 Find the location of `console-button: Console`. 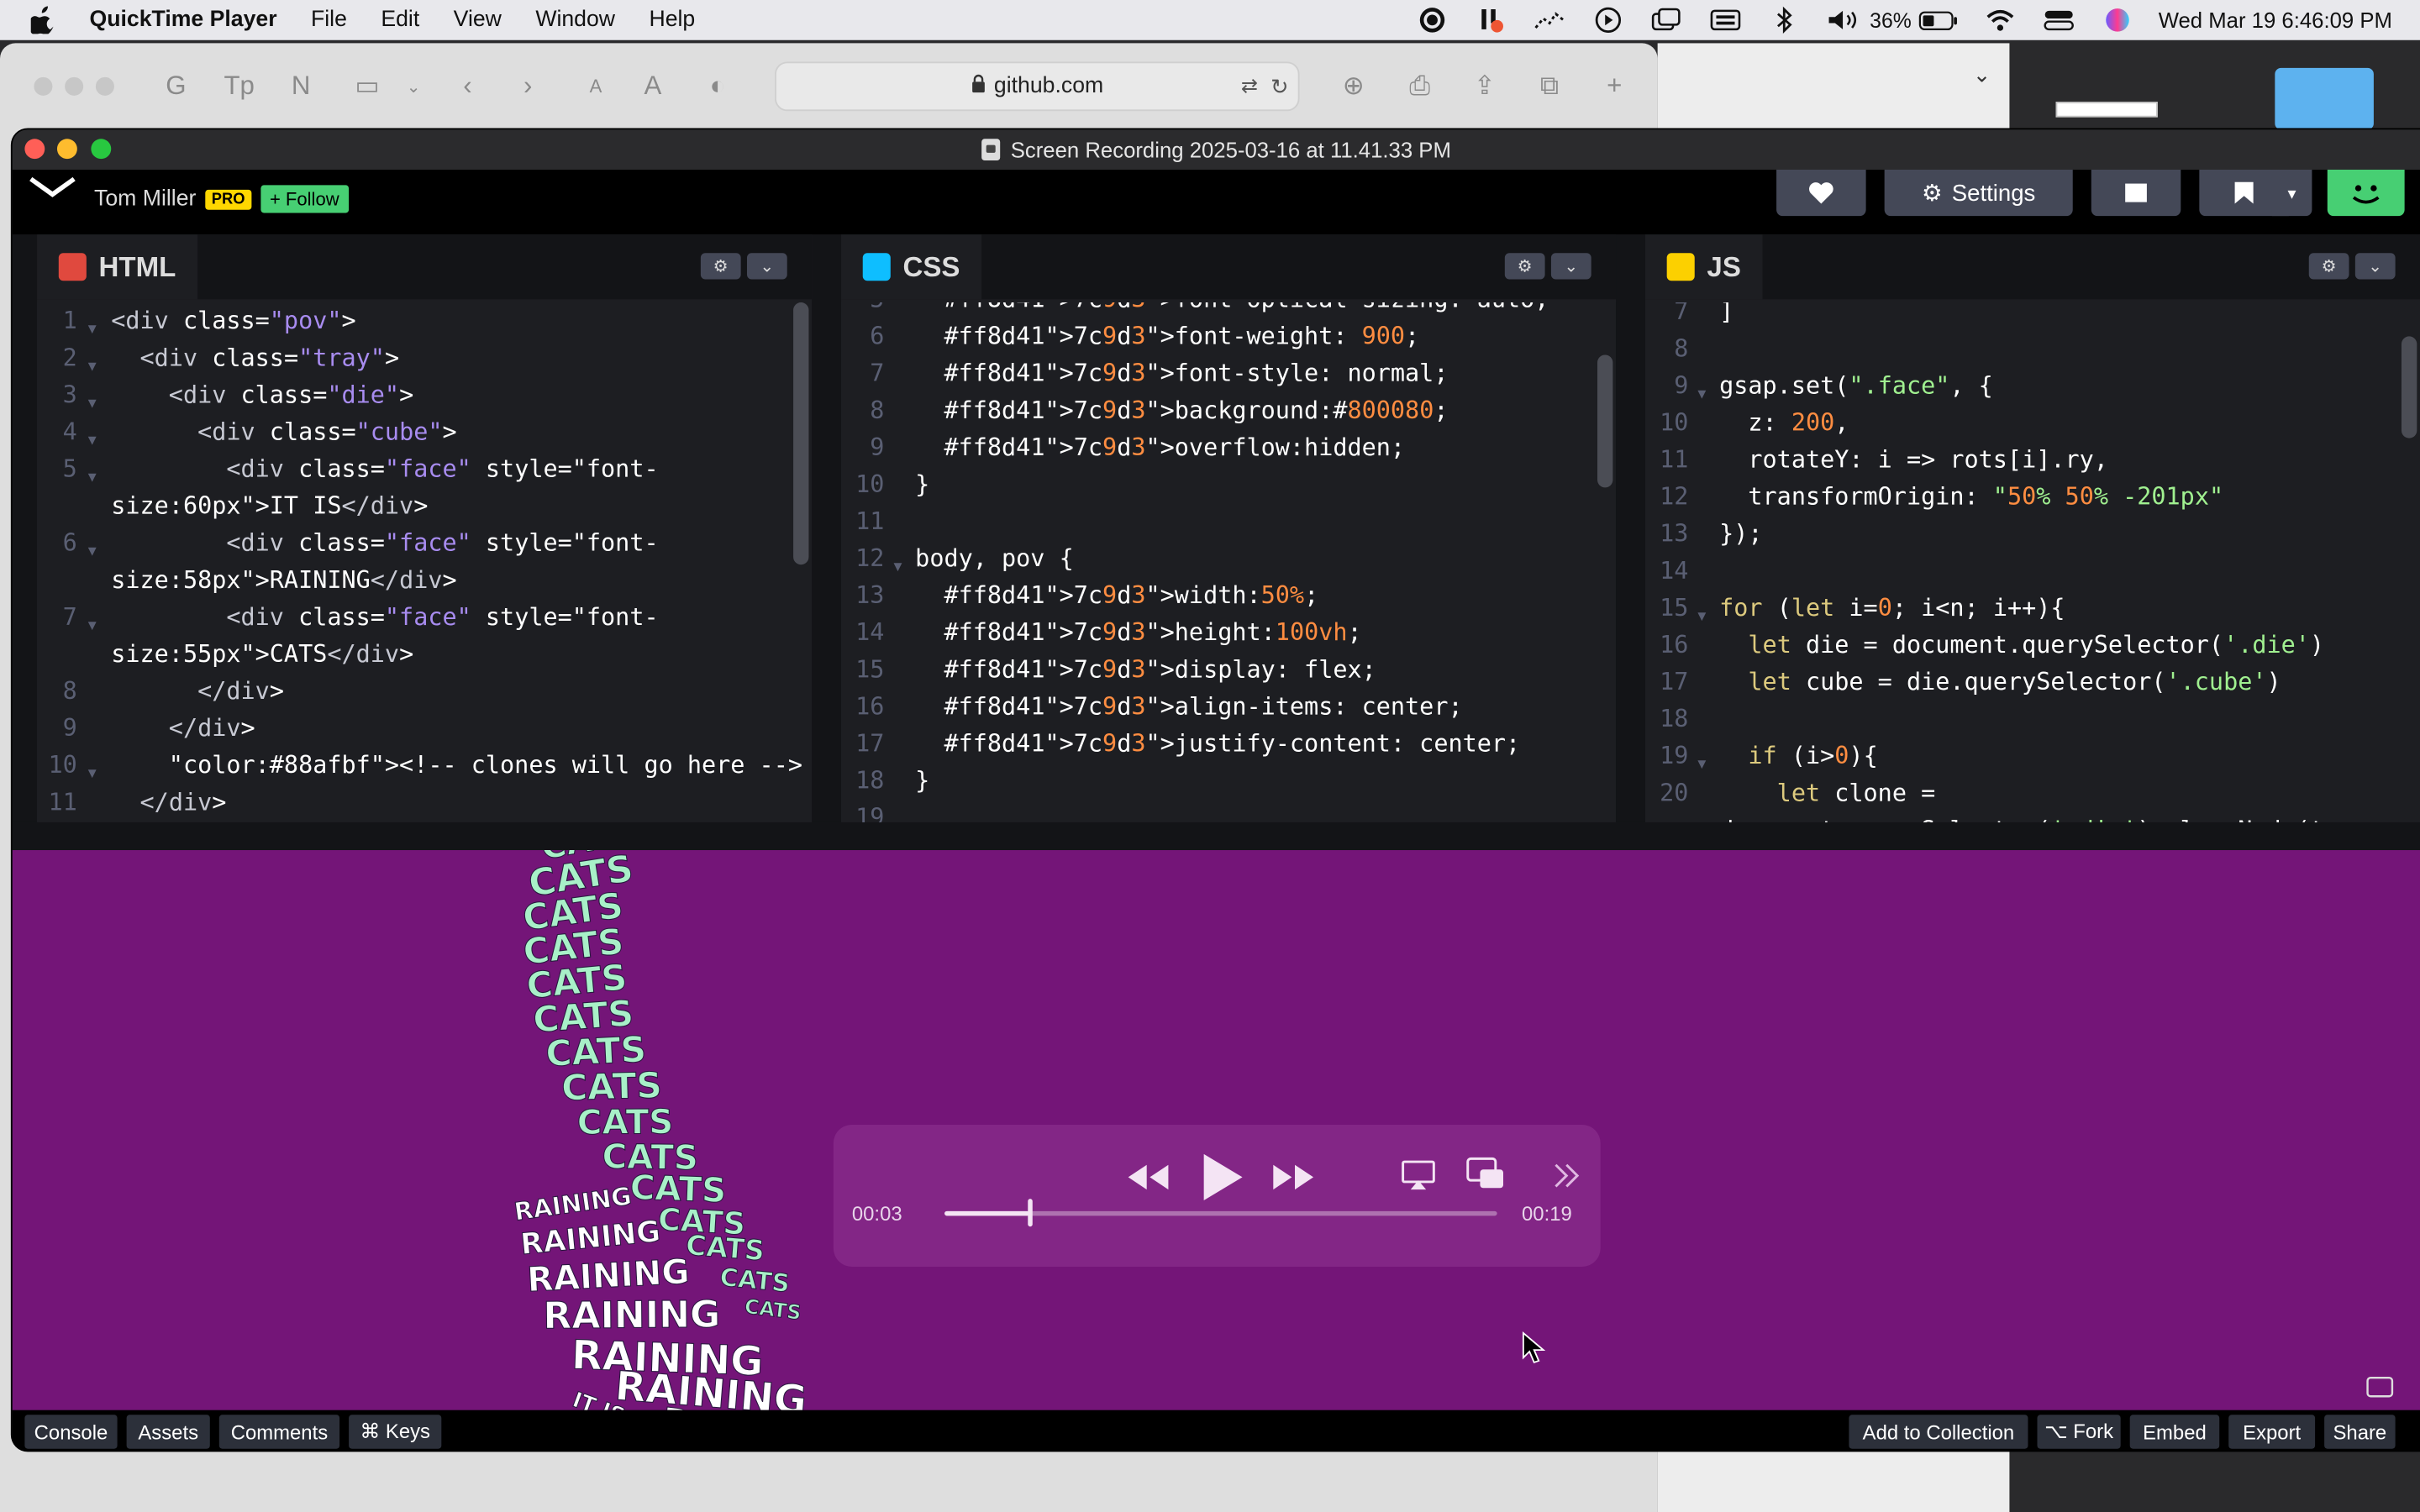

console-button: Console is located at coordinates (71, 1432).